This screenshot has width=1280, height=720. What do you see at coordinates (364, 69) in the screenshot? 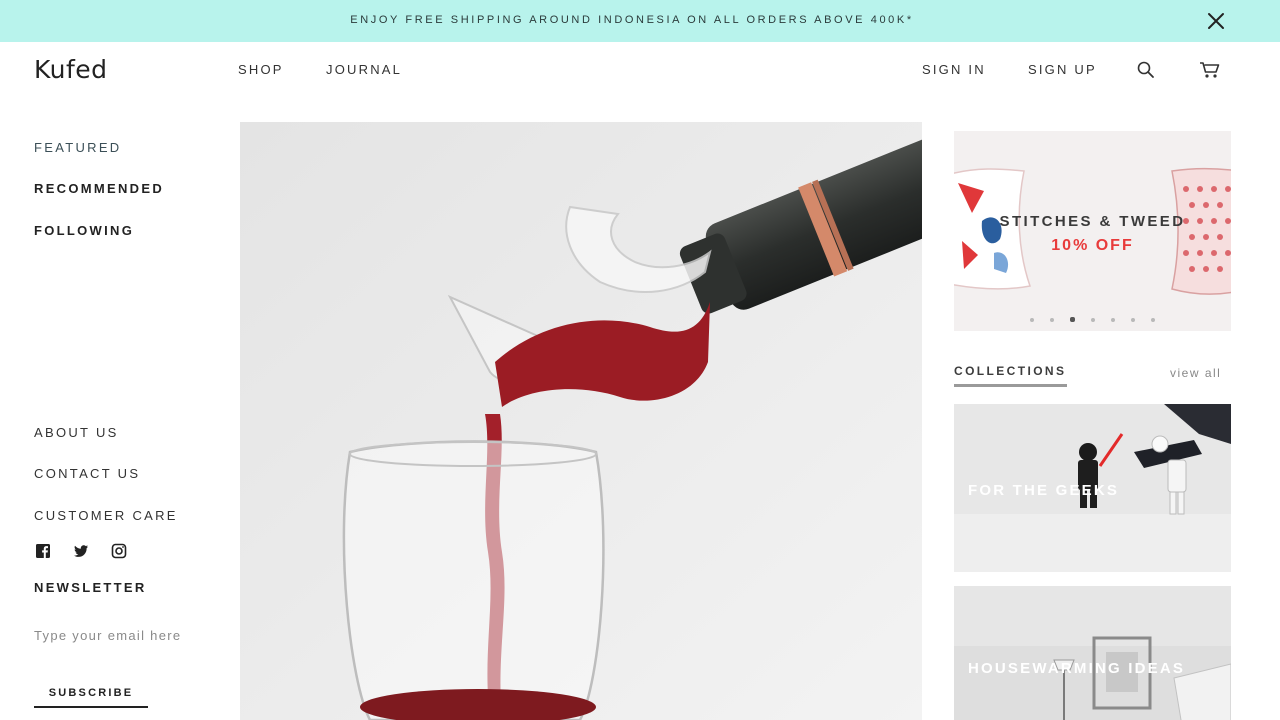
I see `nav-journal: JOURNAL` at bounding box center [364, 69].